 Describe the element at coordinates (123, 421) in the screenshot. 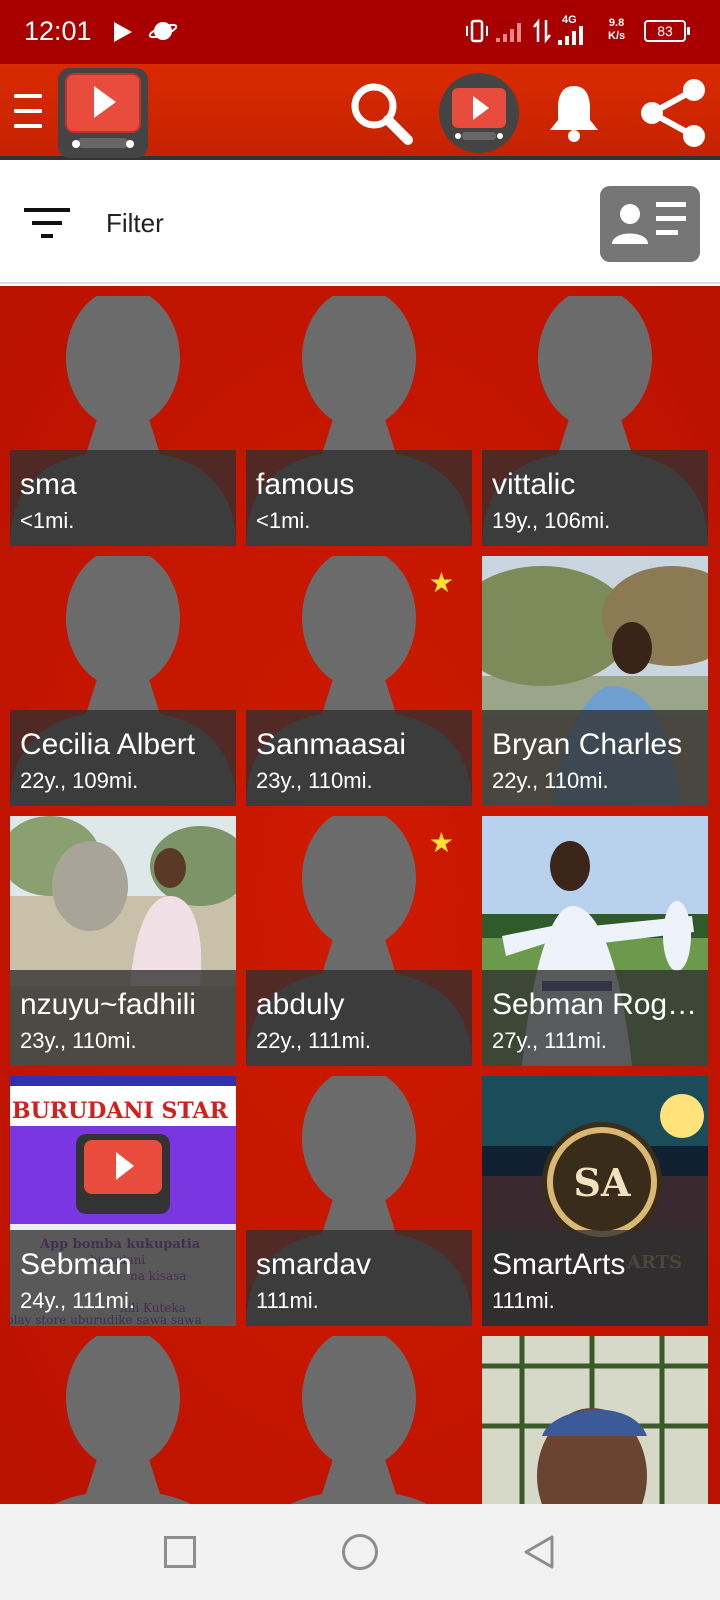

I see `profile-tile: sma <1mi.` at that location.